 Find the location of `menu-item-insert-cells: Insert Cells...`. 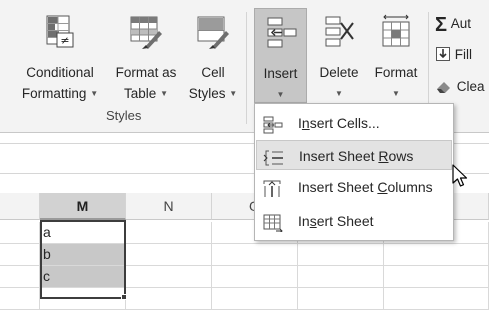

menu-item-insert-cells: Insert Cells... is located at coordinates (354, 123).